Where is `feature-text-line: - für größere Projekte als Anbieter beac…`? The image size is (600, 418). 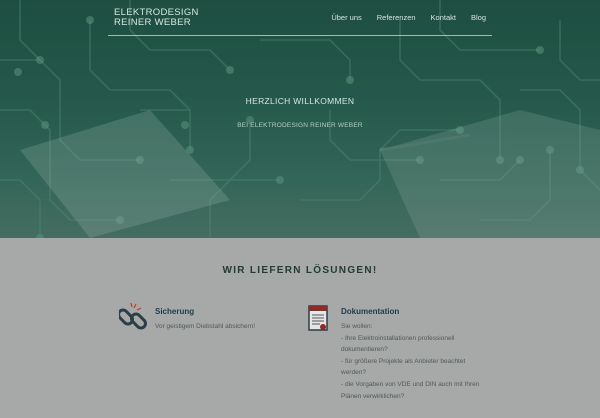
feature-text-line: - für größere Projekte als Anbieter beac… is located at coordinates (403, 367).